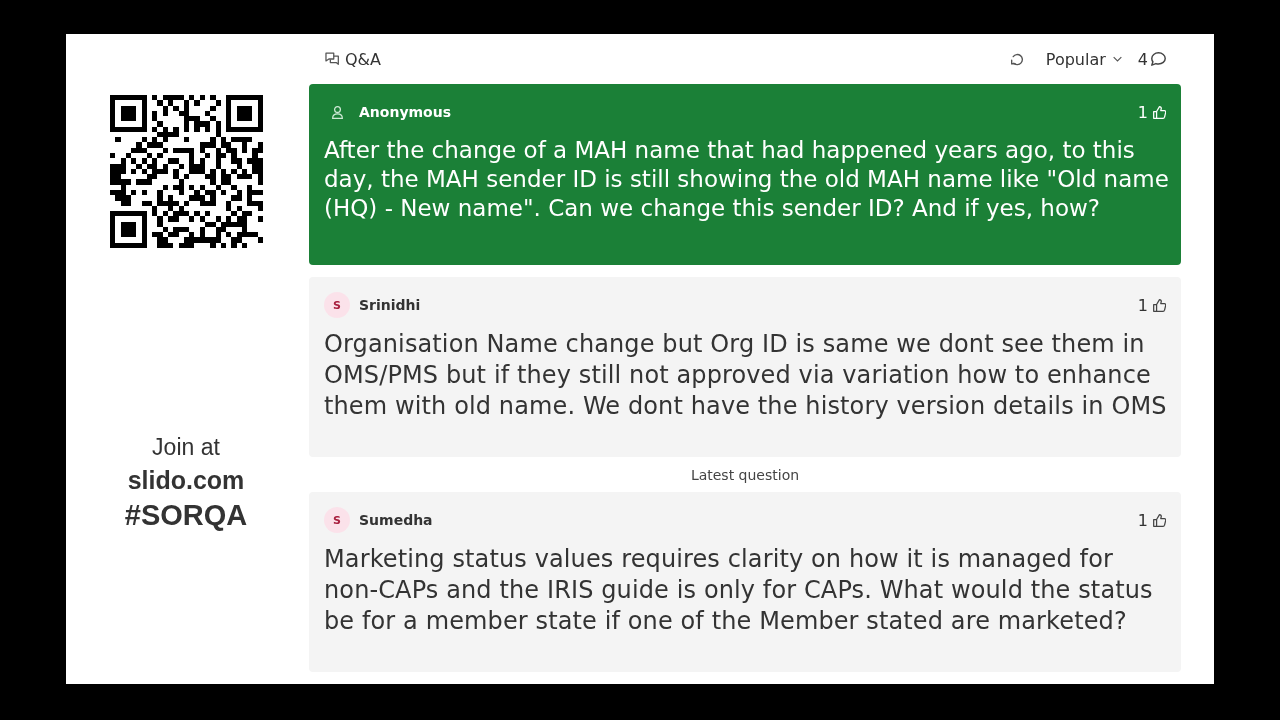 This screenshot has width=1280, height=720. I want to click on caret-icon, so click(1117, 59).